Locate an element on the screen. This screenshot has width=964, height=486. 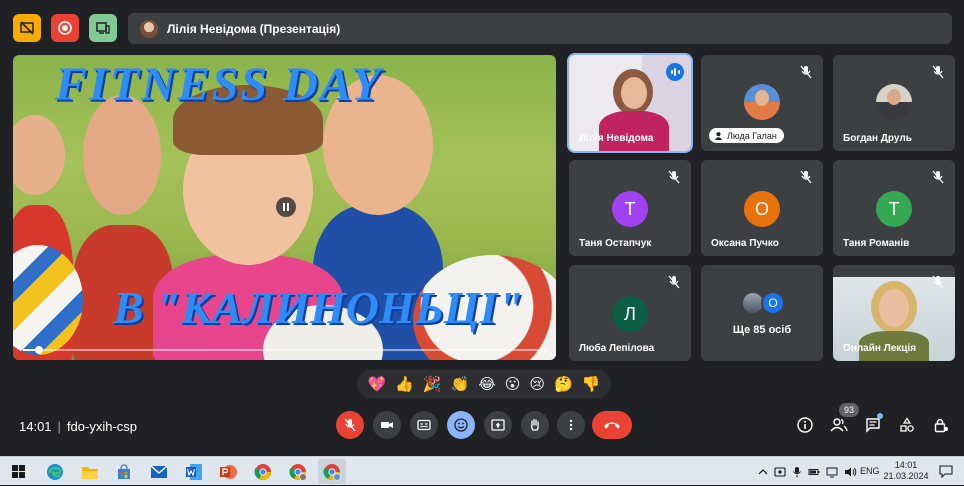
edge-icon is located at coordinates (55, 471).